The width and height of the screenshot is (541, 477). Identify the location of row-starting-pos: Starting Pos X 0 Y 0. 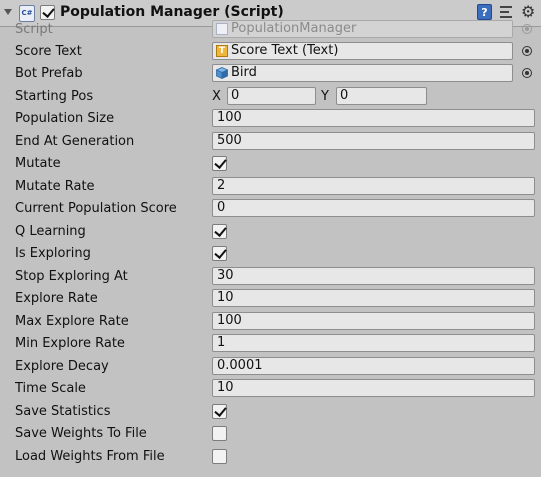
(270, 97).